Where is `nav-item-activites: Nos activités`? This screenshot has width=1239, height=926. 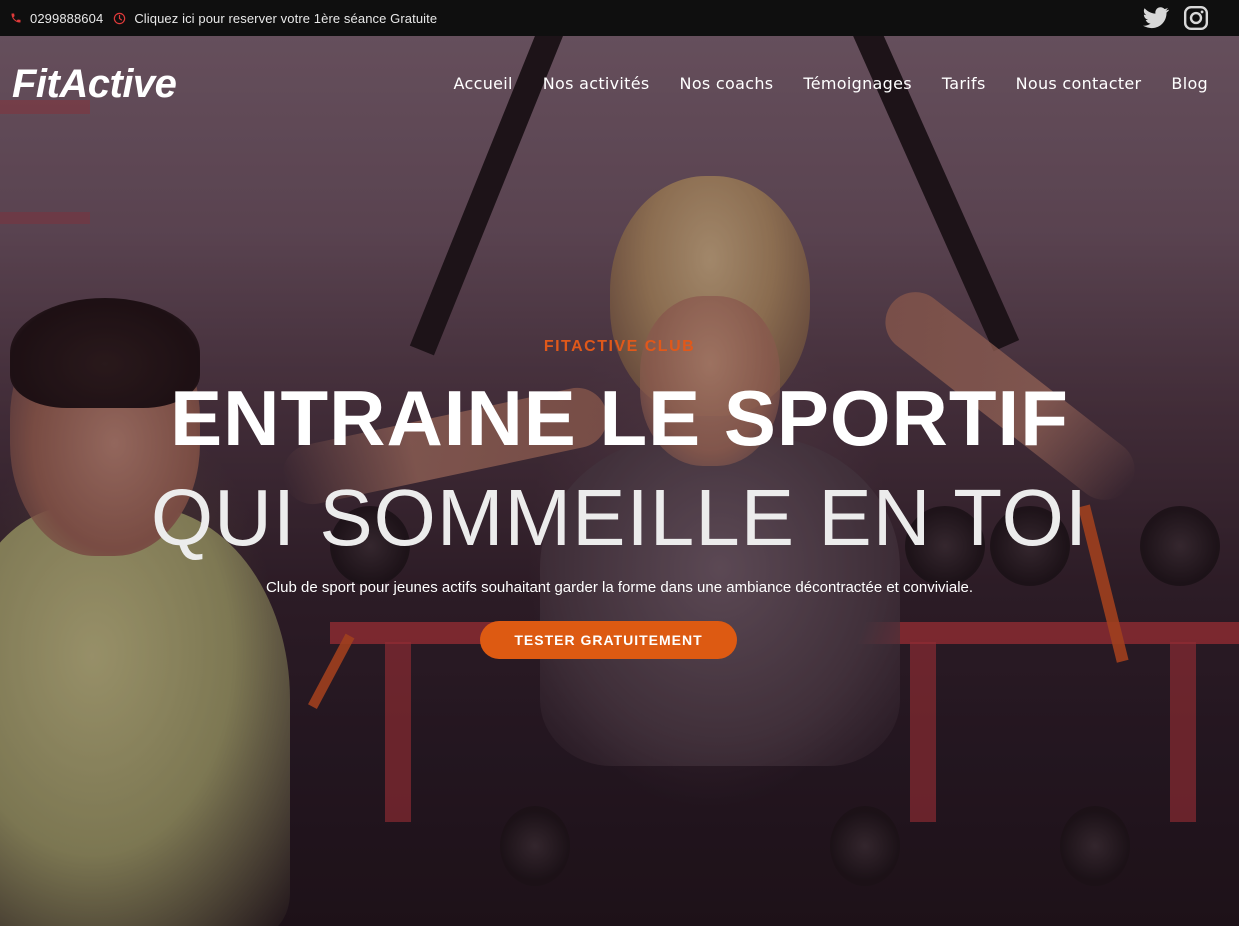
nav-item-activites: Nos activités is located at coordinates (596, 83).